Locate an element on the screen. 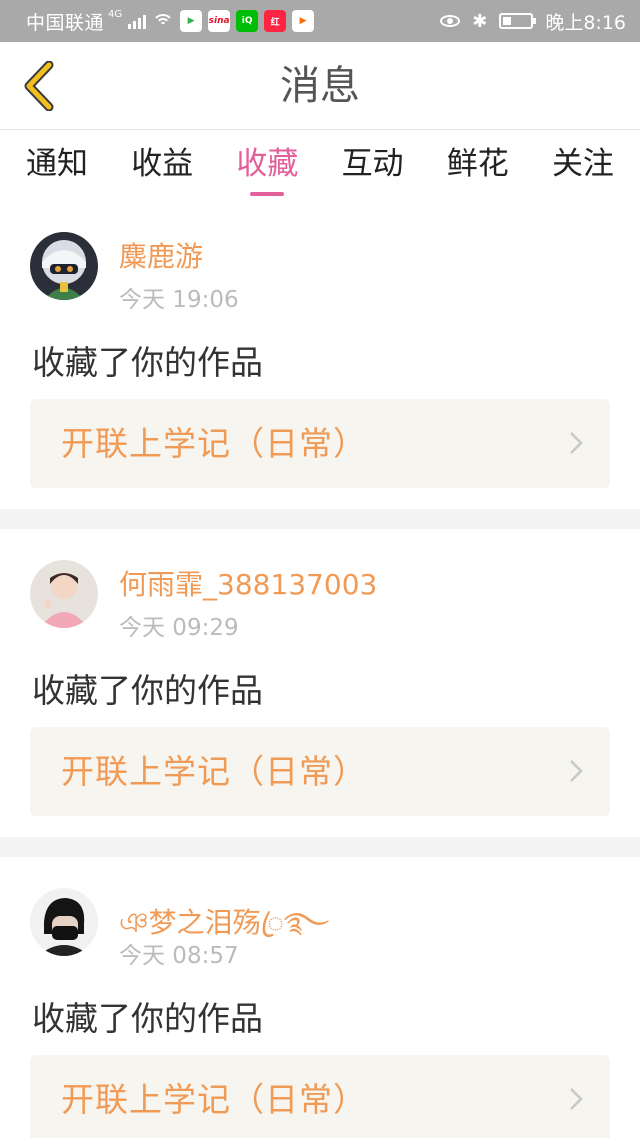  nav-bar: 消息 is located at coordinates (320, 86).